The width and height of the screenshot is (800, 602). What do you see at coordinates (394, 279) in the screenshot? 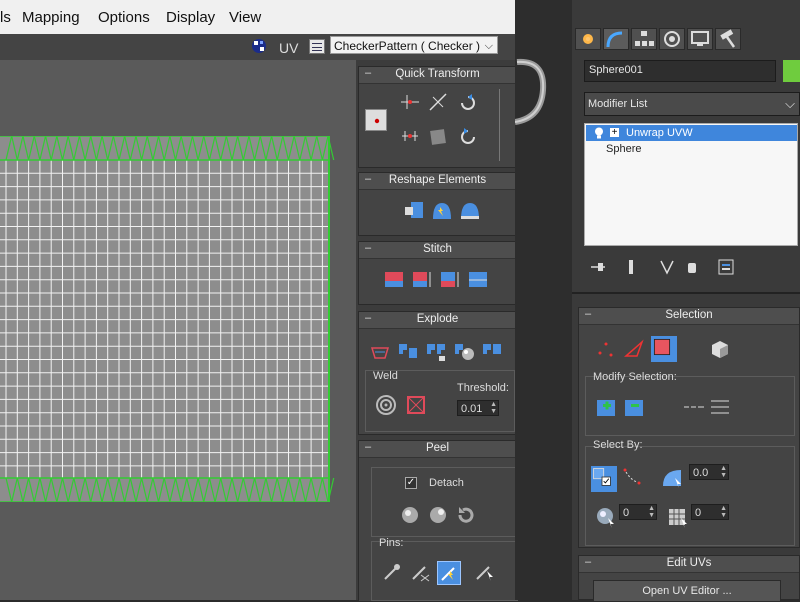
I see `stitch-to-target-button` at bounding box center [394, 279].